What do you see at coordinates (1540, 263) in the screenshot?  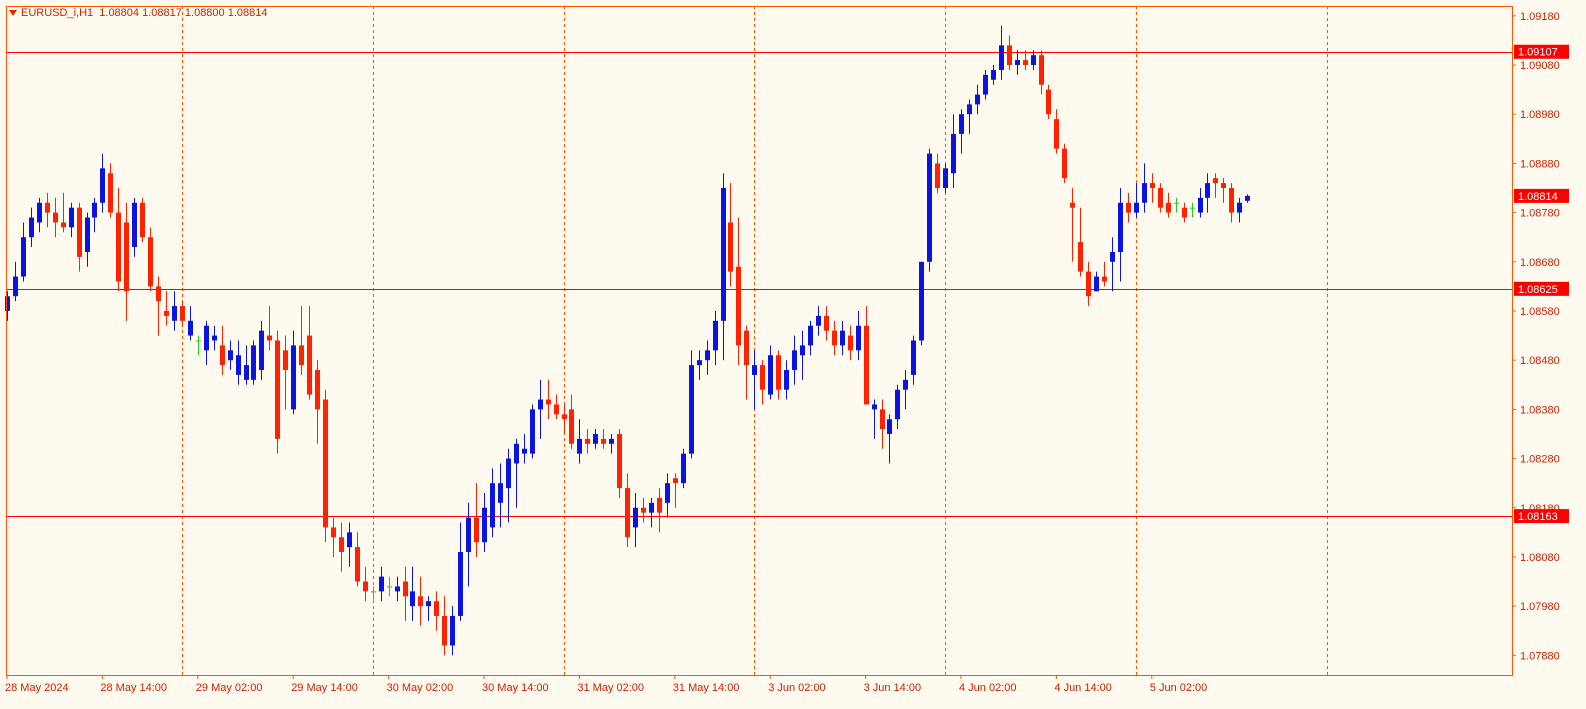 I see `y-tick-label: 1.08680` at bounding box center [1540, 263].